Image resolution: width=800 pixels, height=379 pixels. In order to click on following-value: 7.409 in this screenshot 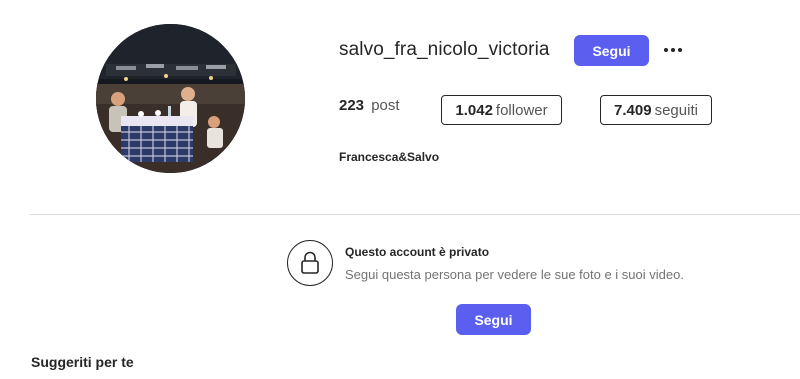, I will do `click(633, 110)`.